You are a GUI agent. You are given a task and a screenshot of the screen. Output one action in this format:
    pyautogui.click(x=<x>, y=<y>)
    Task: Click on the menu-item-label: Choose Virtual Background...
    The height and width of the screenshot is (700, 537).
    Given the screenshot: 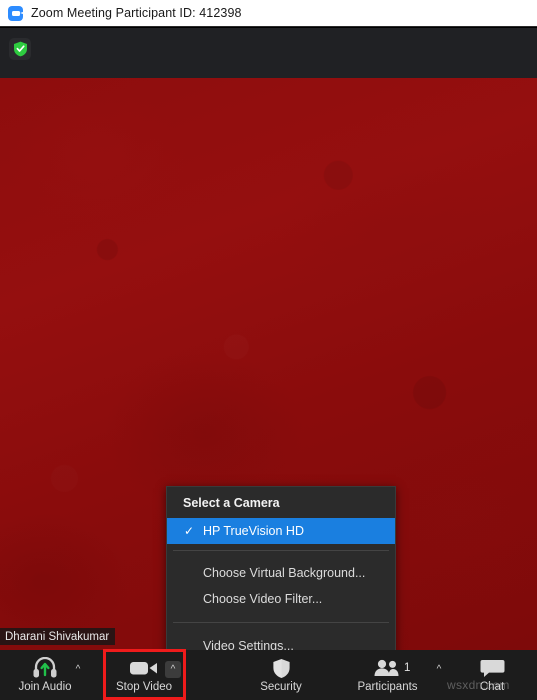 What is the action you would take?
    pyautogui.click(x=284, y=573)
    